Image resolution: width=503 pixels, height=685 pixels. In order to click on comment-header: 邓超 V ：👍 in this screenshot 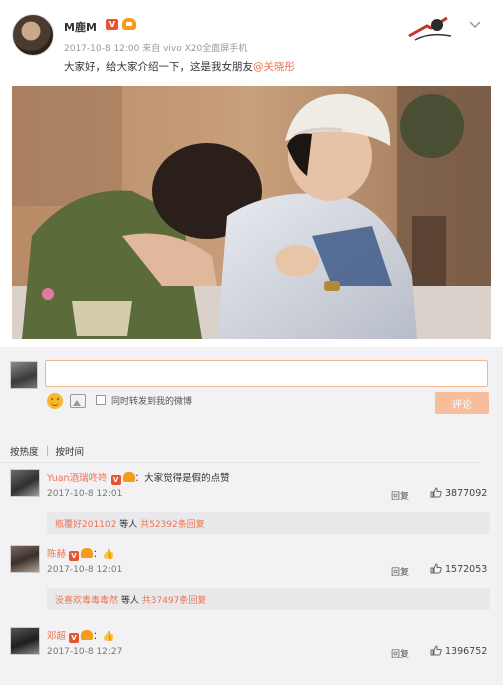, I will do `click(80, 635)`.